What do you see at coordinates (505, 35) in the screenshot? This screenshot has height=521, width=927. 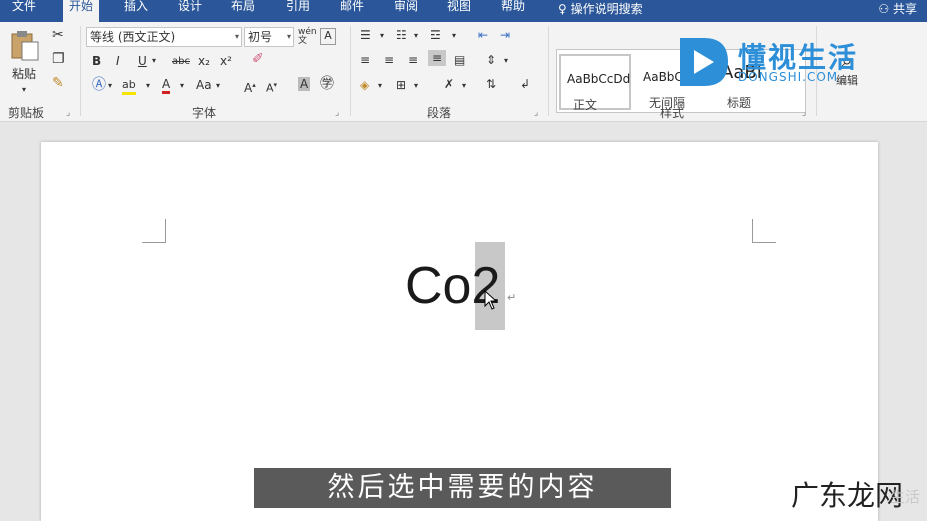 I see `increase-indent-icon: ⇥` at bounding box center [505, 35].